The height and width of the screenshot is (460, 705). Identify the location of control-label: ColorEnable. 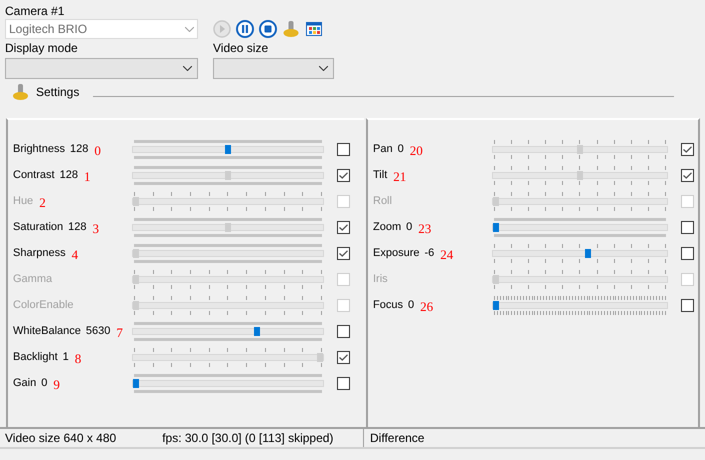
(43, 305).